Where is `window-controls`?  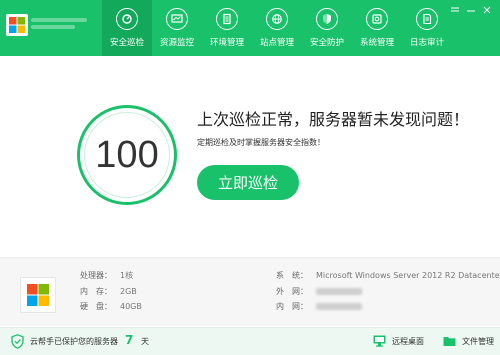 window-controls is located at coordinates (470, 10).